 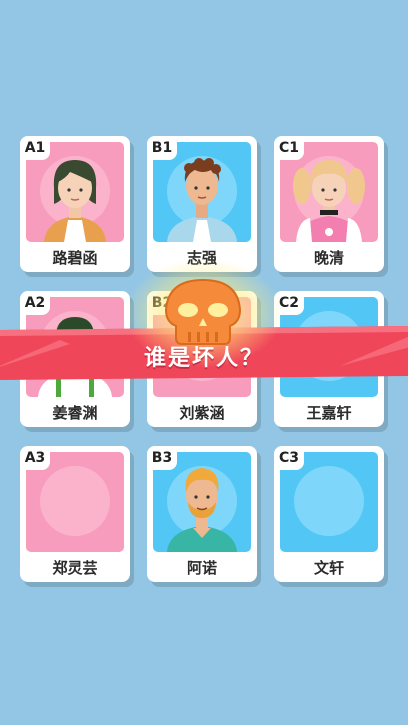 What do you see at coordinates (202, 514) in the screenshot?
I see `suspect-card-b3: B3 阿诺` at bounding box center [202, 514].